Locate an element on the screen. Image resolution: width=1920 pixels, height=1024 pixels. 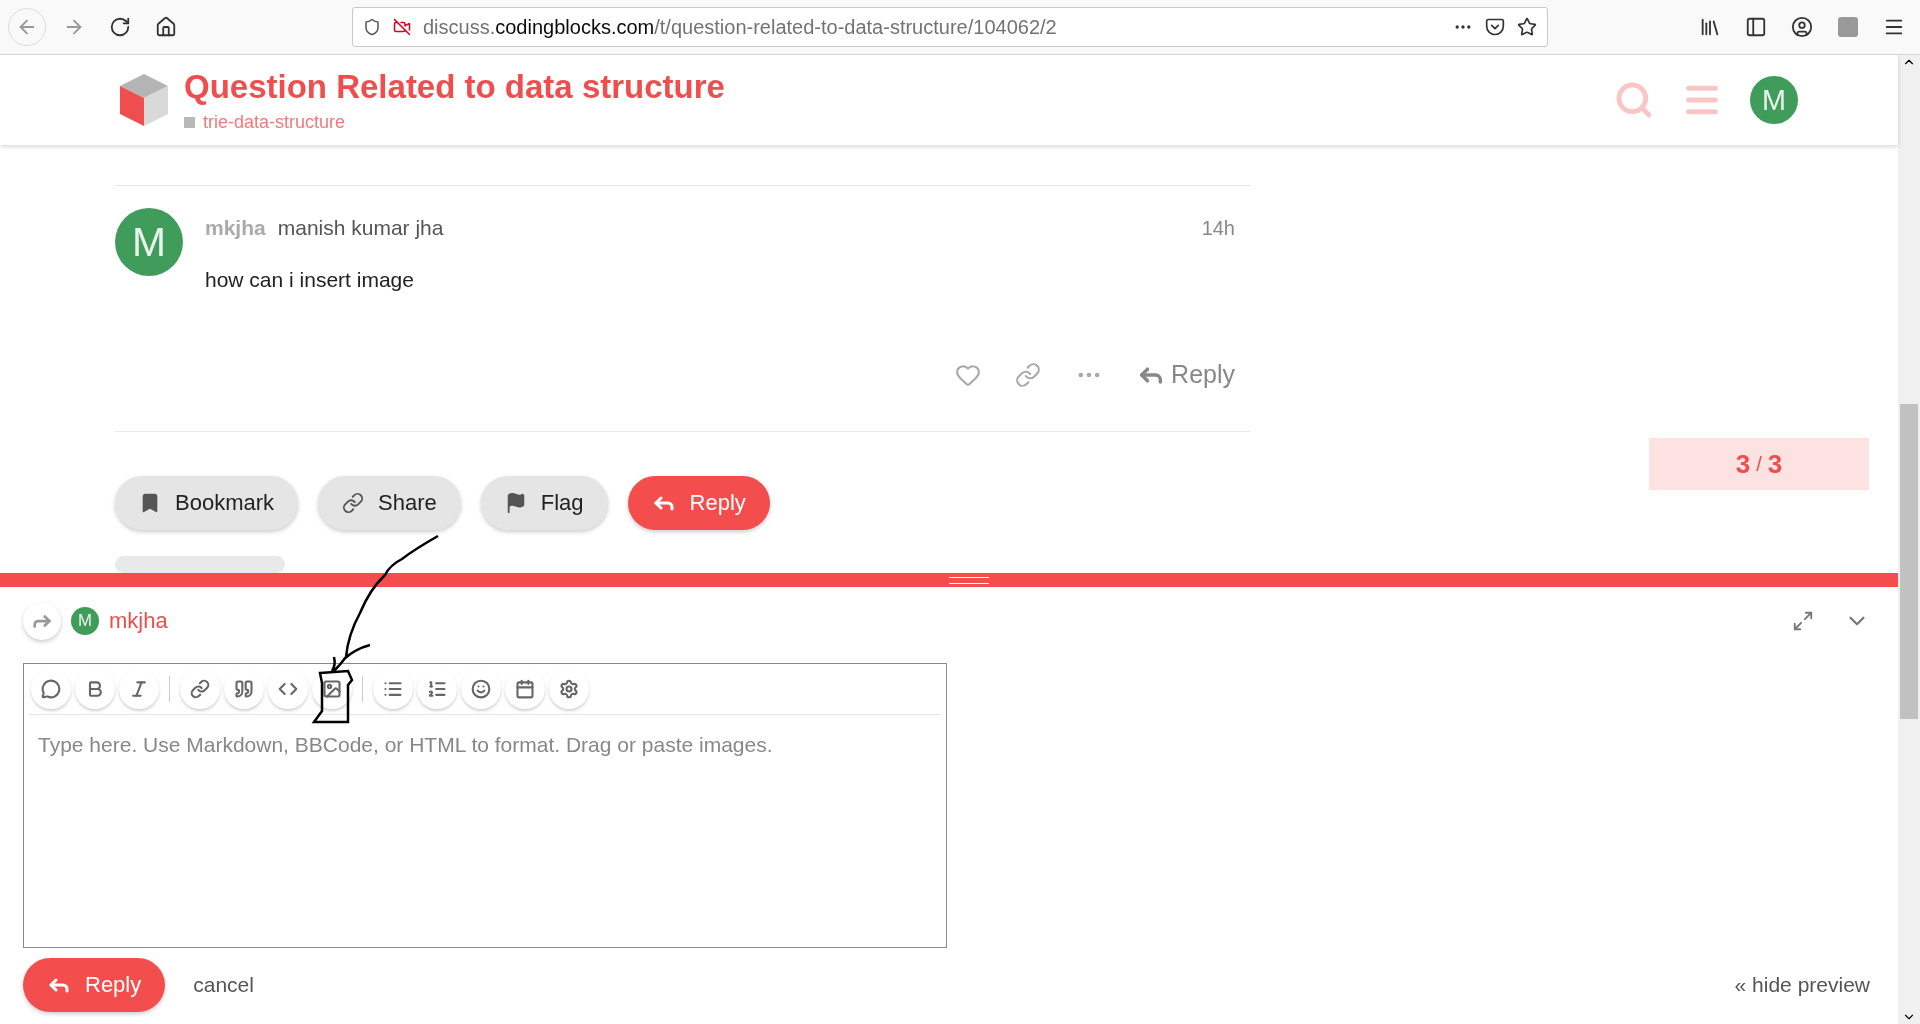
resize-grip-icon is located at coordinates (969, 580).